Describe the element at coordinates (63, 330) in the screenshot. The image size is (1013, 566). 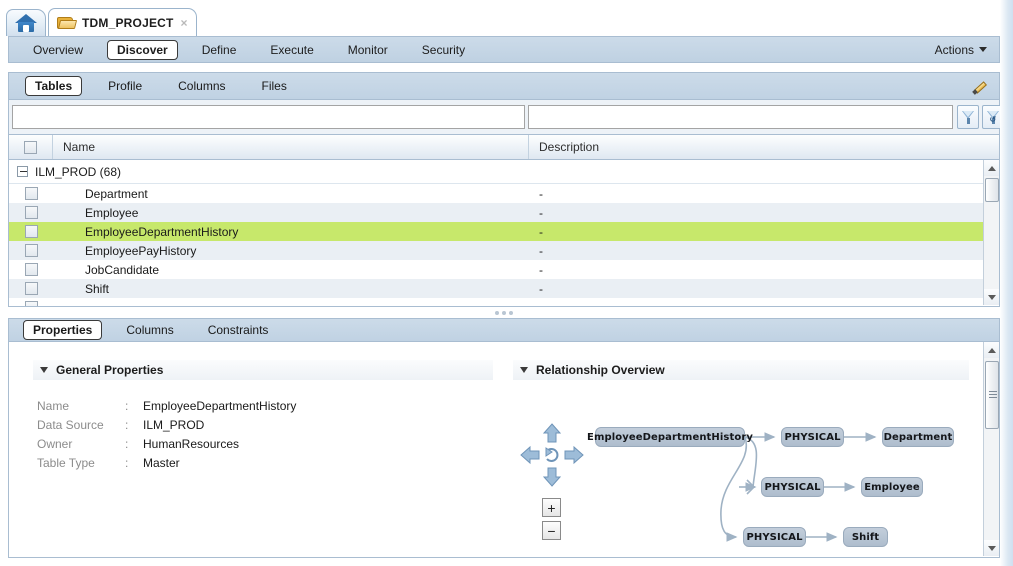
I see `tab-properties: Properties` at that location.